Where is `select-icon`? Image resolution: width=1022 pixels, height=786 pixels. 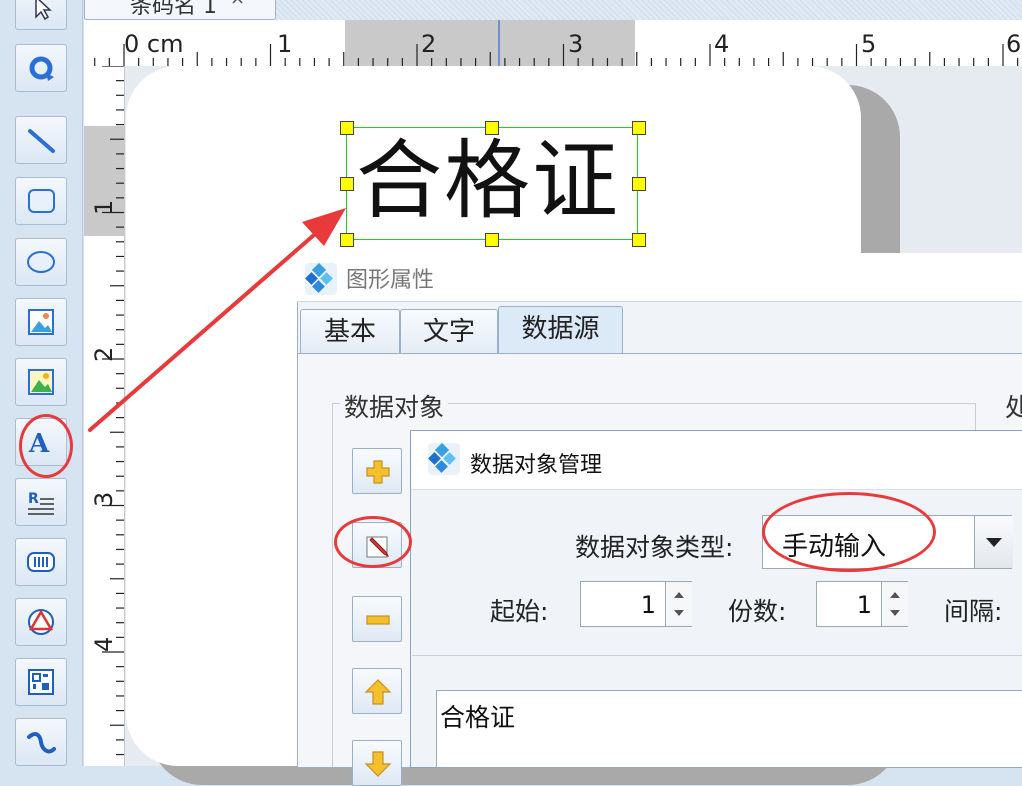 select-icon is located at coordinates (43, 10).